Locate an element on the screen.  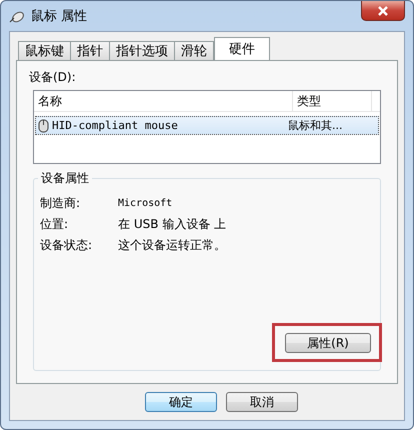
device-list-label: 设备(D): is located at coordinates (53, 77).